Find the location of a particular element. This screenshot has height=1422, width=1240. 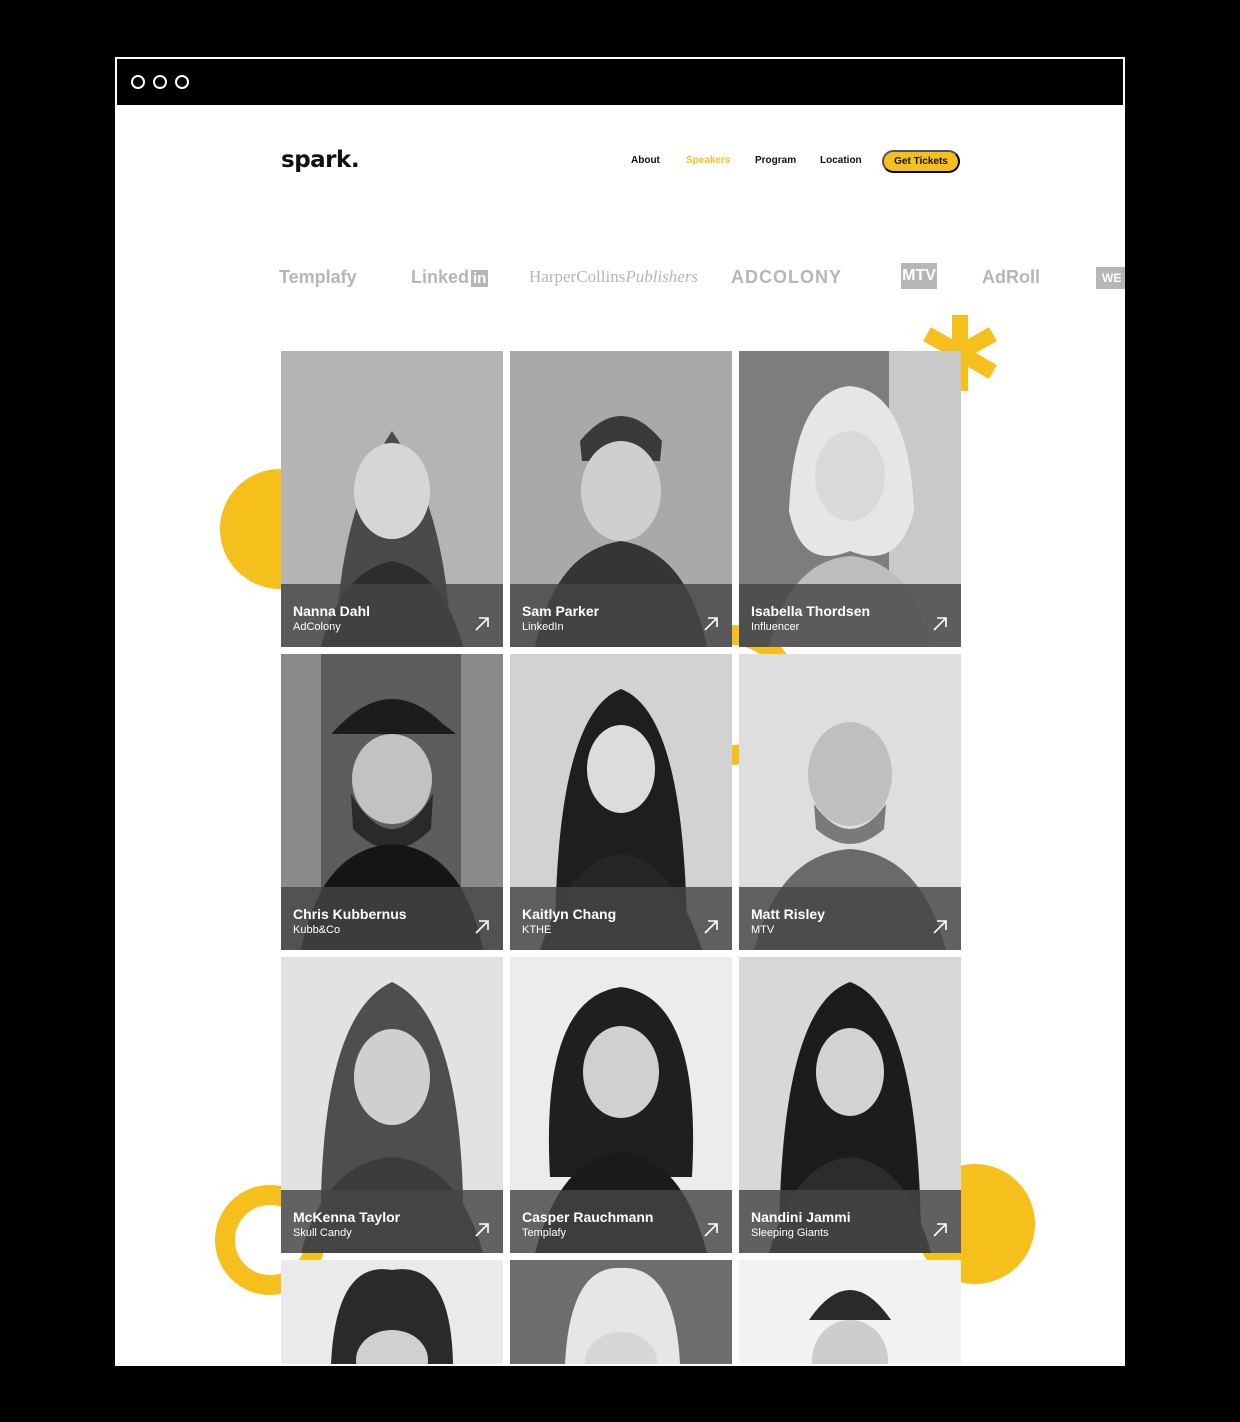

partner-logo-adcolony: ADCOLONY is located at coordinates (786, 277).